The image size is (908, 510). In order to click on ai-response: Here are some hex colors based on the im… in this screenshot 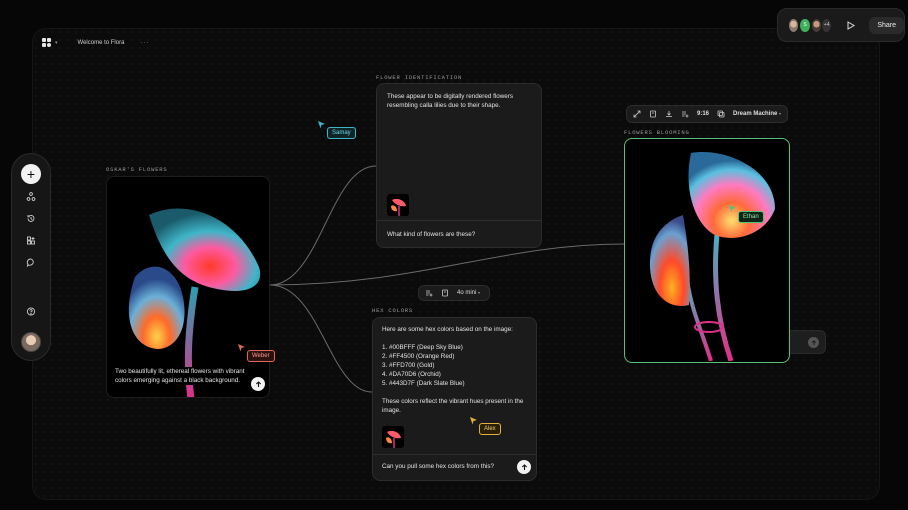, I will do `click(456, 370)`.